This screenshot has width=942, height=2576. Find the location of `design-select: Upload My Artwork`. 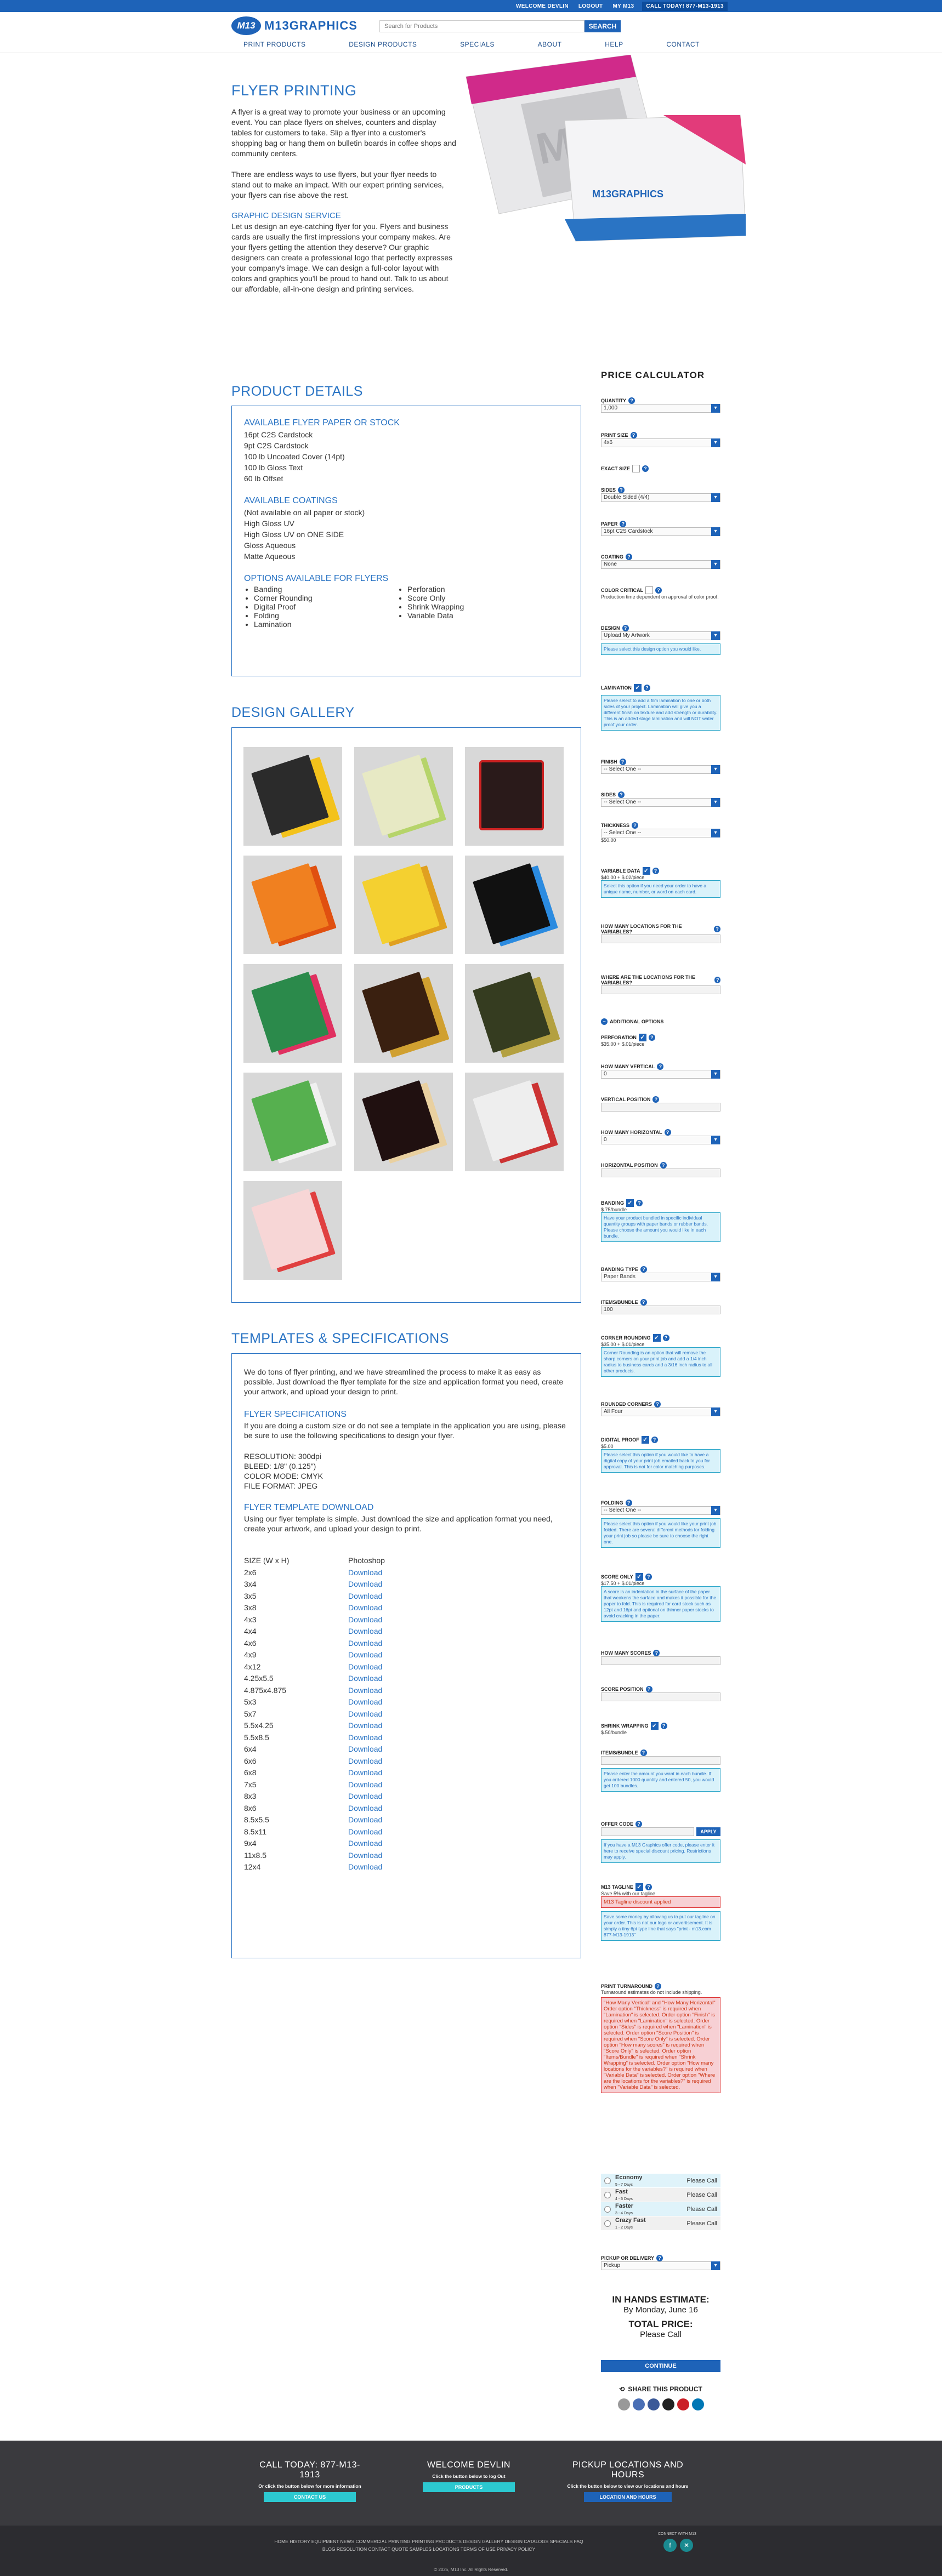

design-select: Upload My Artwork is located at coordinates (660, 635).